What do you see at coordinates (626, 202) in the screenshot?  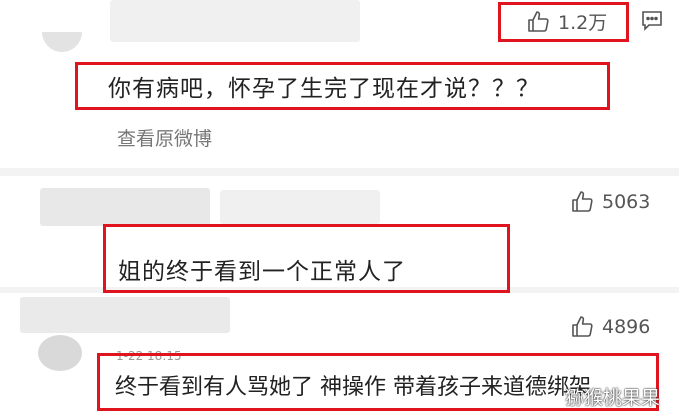 I see `like-count: 5063` at bounding box center [626, 202].